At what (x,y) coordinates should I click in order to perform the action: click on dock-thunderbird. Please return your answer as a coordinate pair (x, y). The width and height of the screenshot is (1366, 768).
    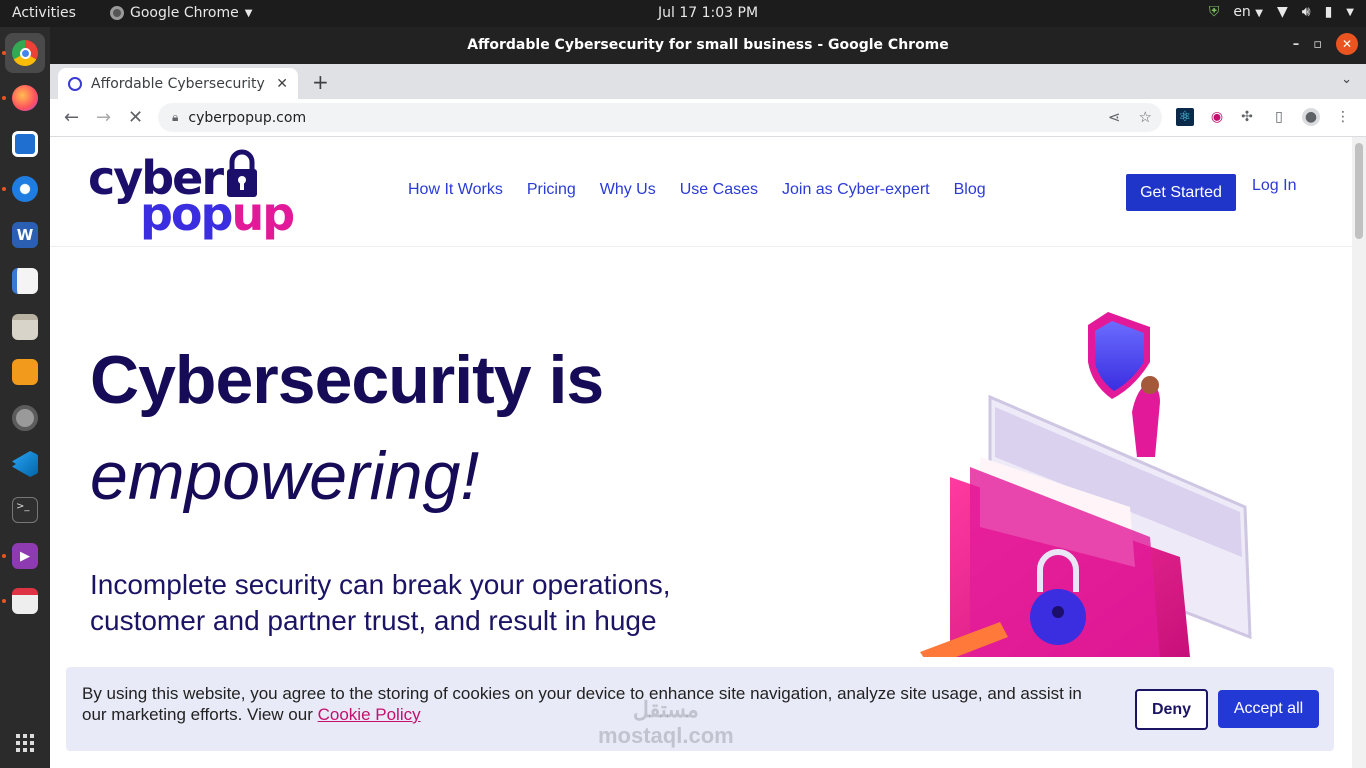
    Looking at the image, I should click on (23, 189).